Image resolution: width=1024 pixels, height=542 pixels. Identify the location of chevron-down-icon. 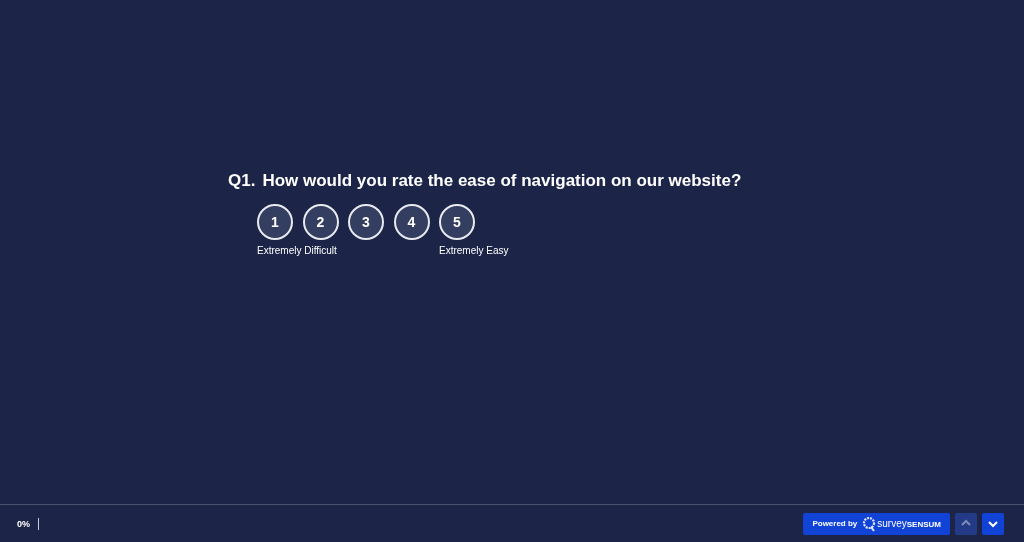
(993, 523).